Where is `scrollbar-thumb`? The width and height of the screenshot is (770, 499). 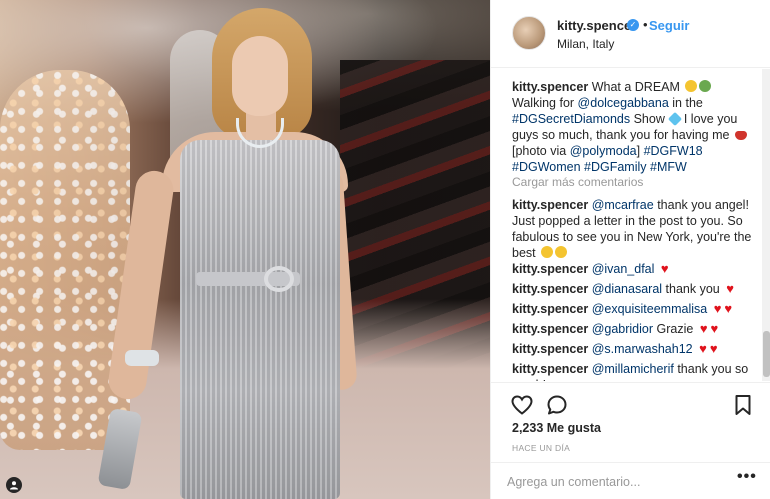
scrollbar-thumb is located at coordinates (766, 354).